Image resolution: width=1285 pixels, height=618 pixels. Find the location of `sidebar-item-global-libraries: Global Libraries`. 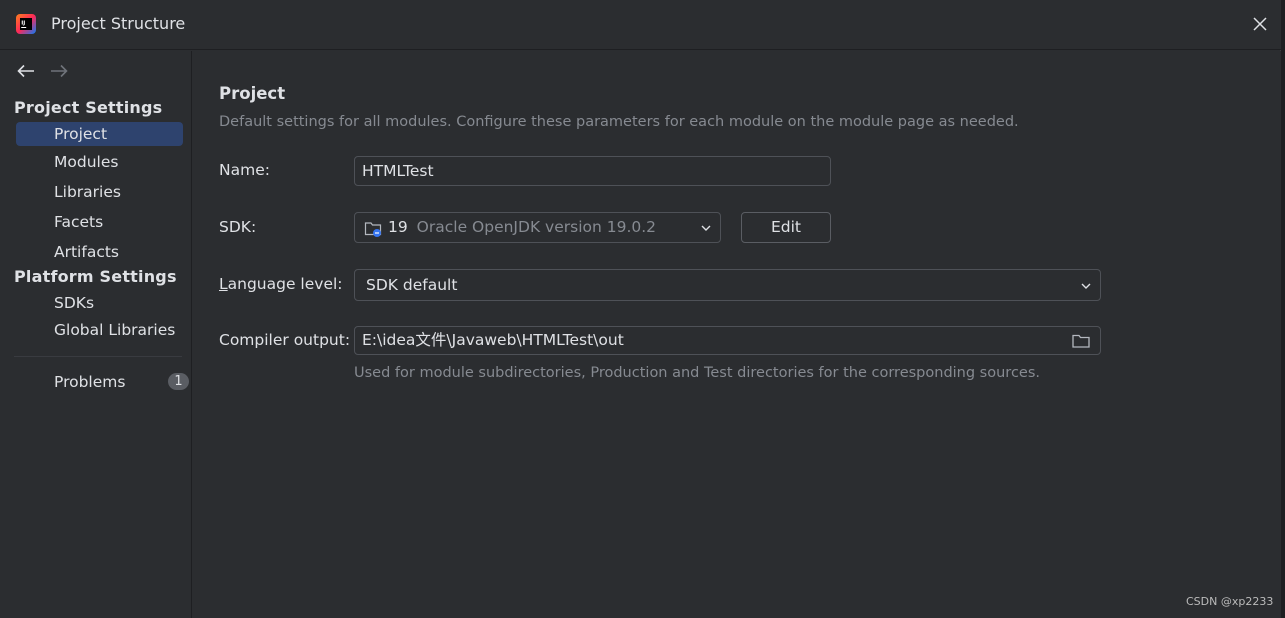

sidebar-item-global-libraries: Global Libraries is located at coordinates (99, 330).